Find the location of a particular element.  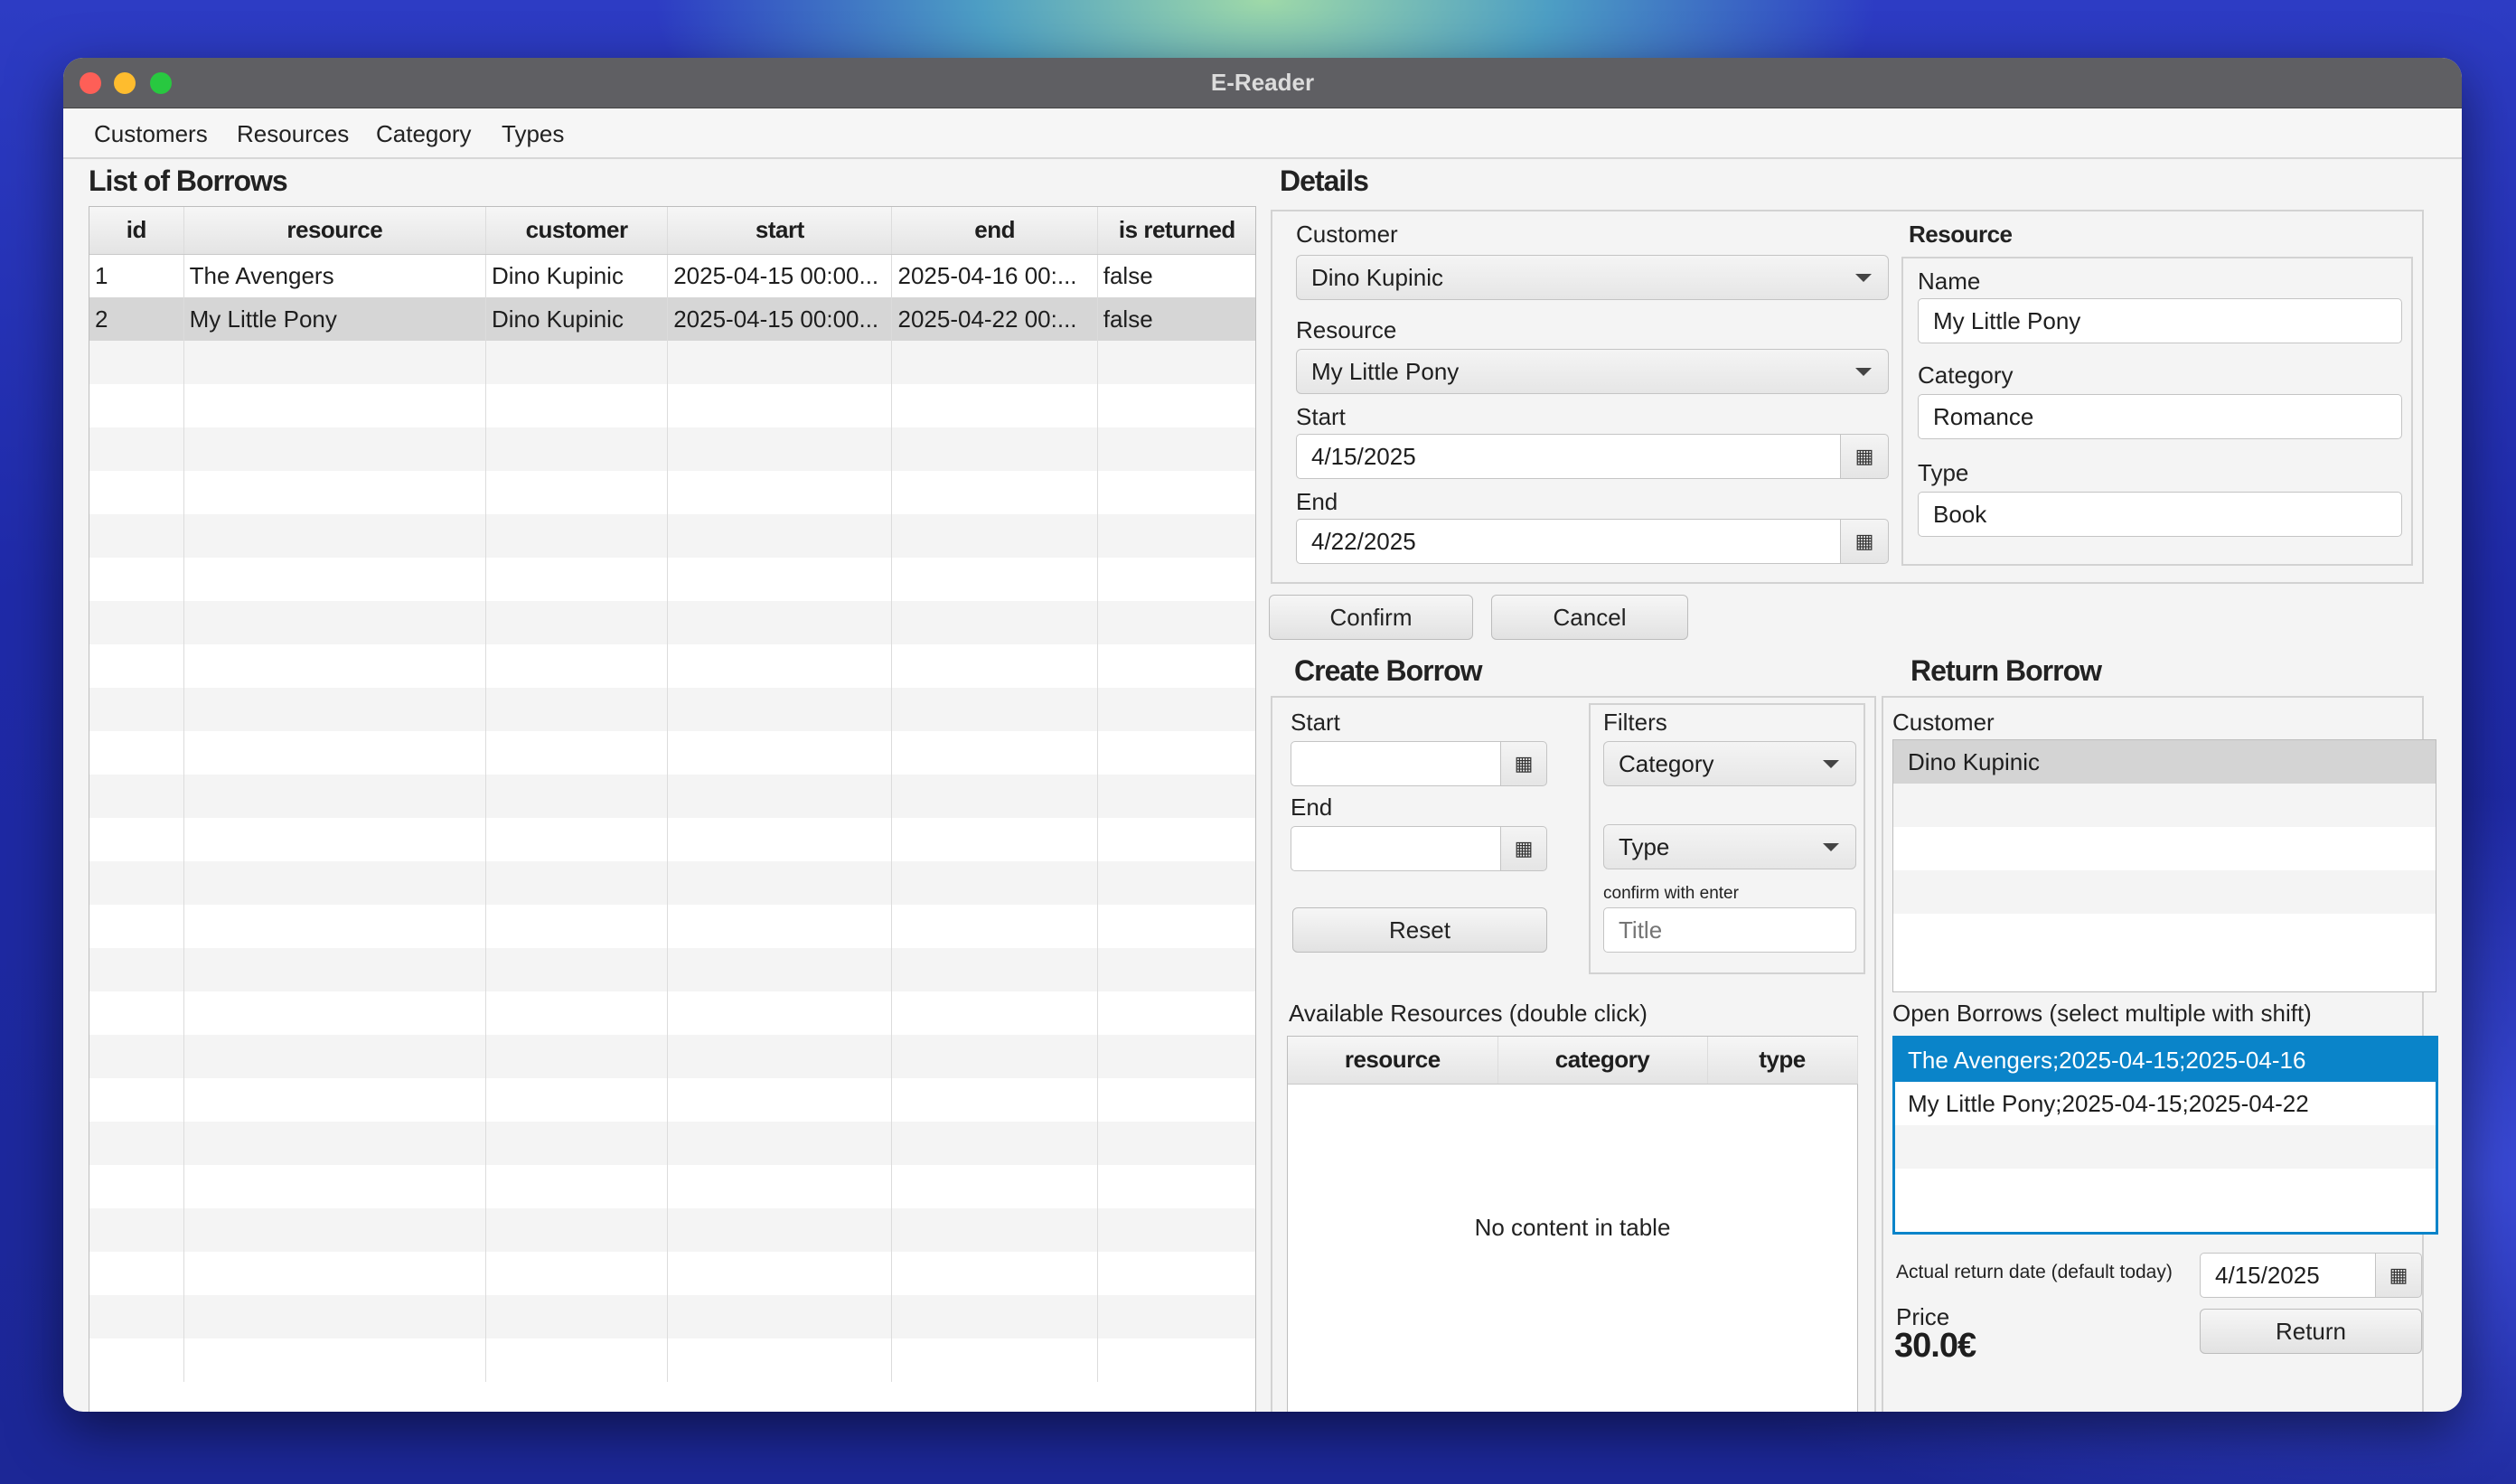

col-id: id is located at coordinates (136, 231).